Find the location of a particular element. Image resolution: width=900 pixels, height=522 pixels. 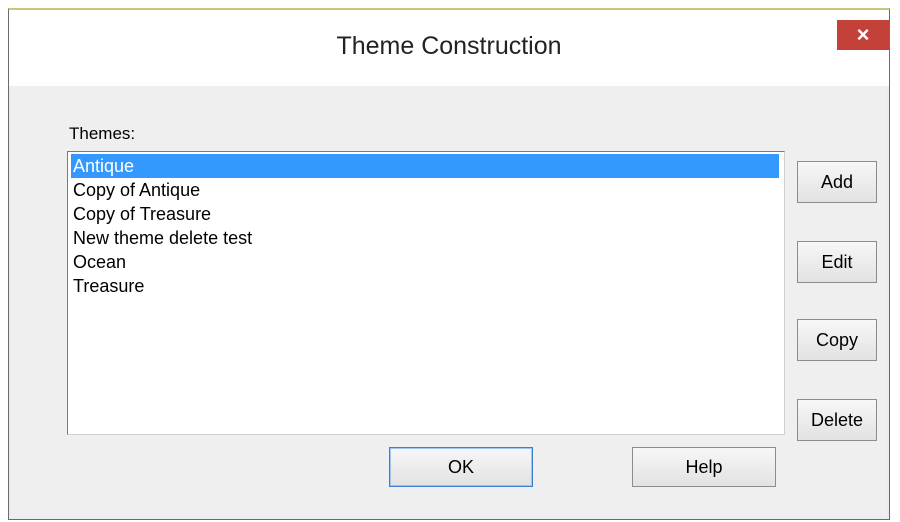

title-bar: Theme Construction × is located at coordinates (449, 48).